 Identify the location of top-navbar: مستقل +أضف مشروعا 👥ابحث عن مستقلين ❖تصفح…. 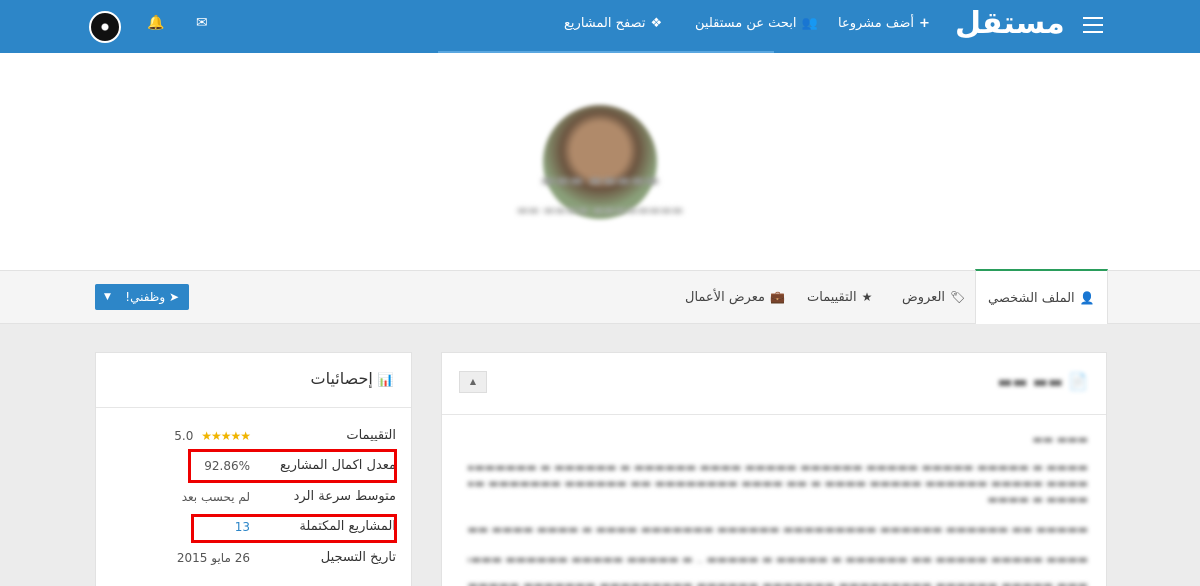
(600, 26).